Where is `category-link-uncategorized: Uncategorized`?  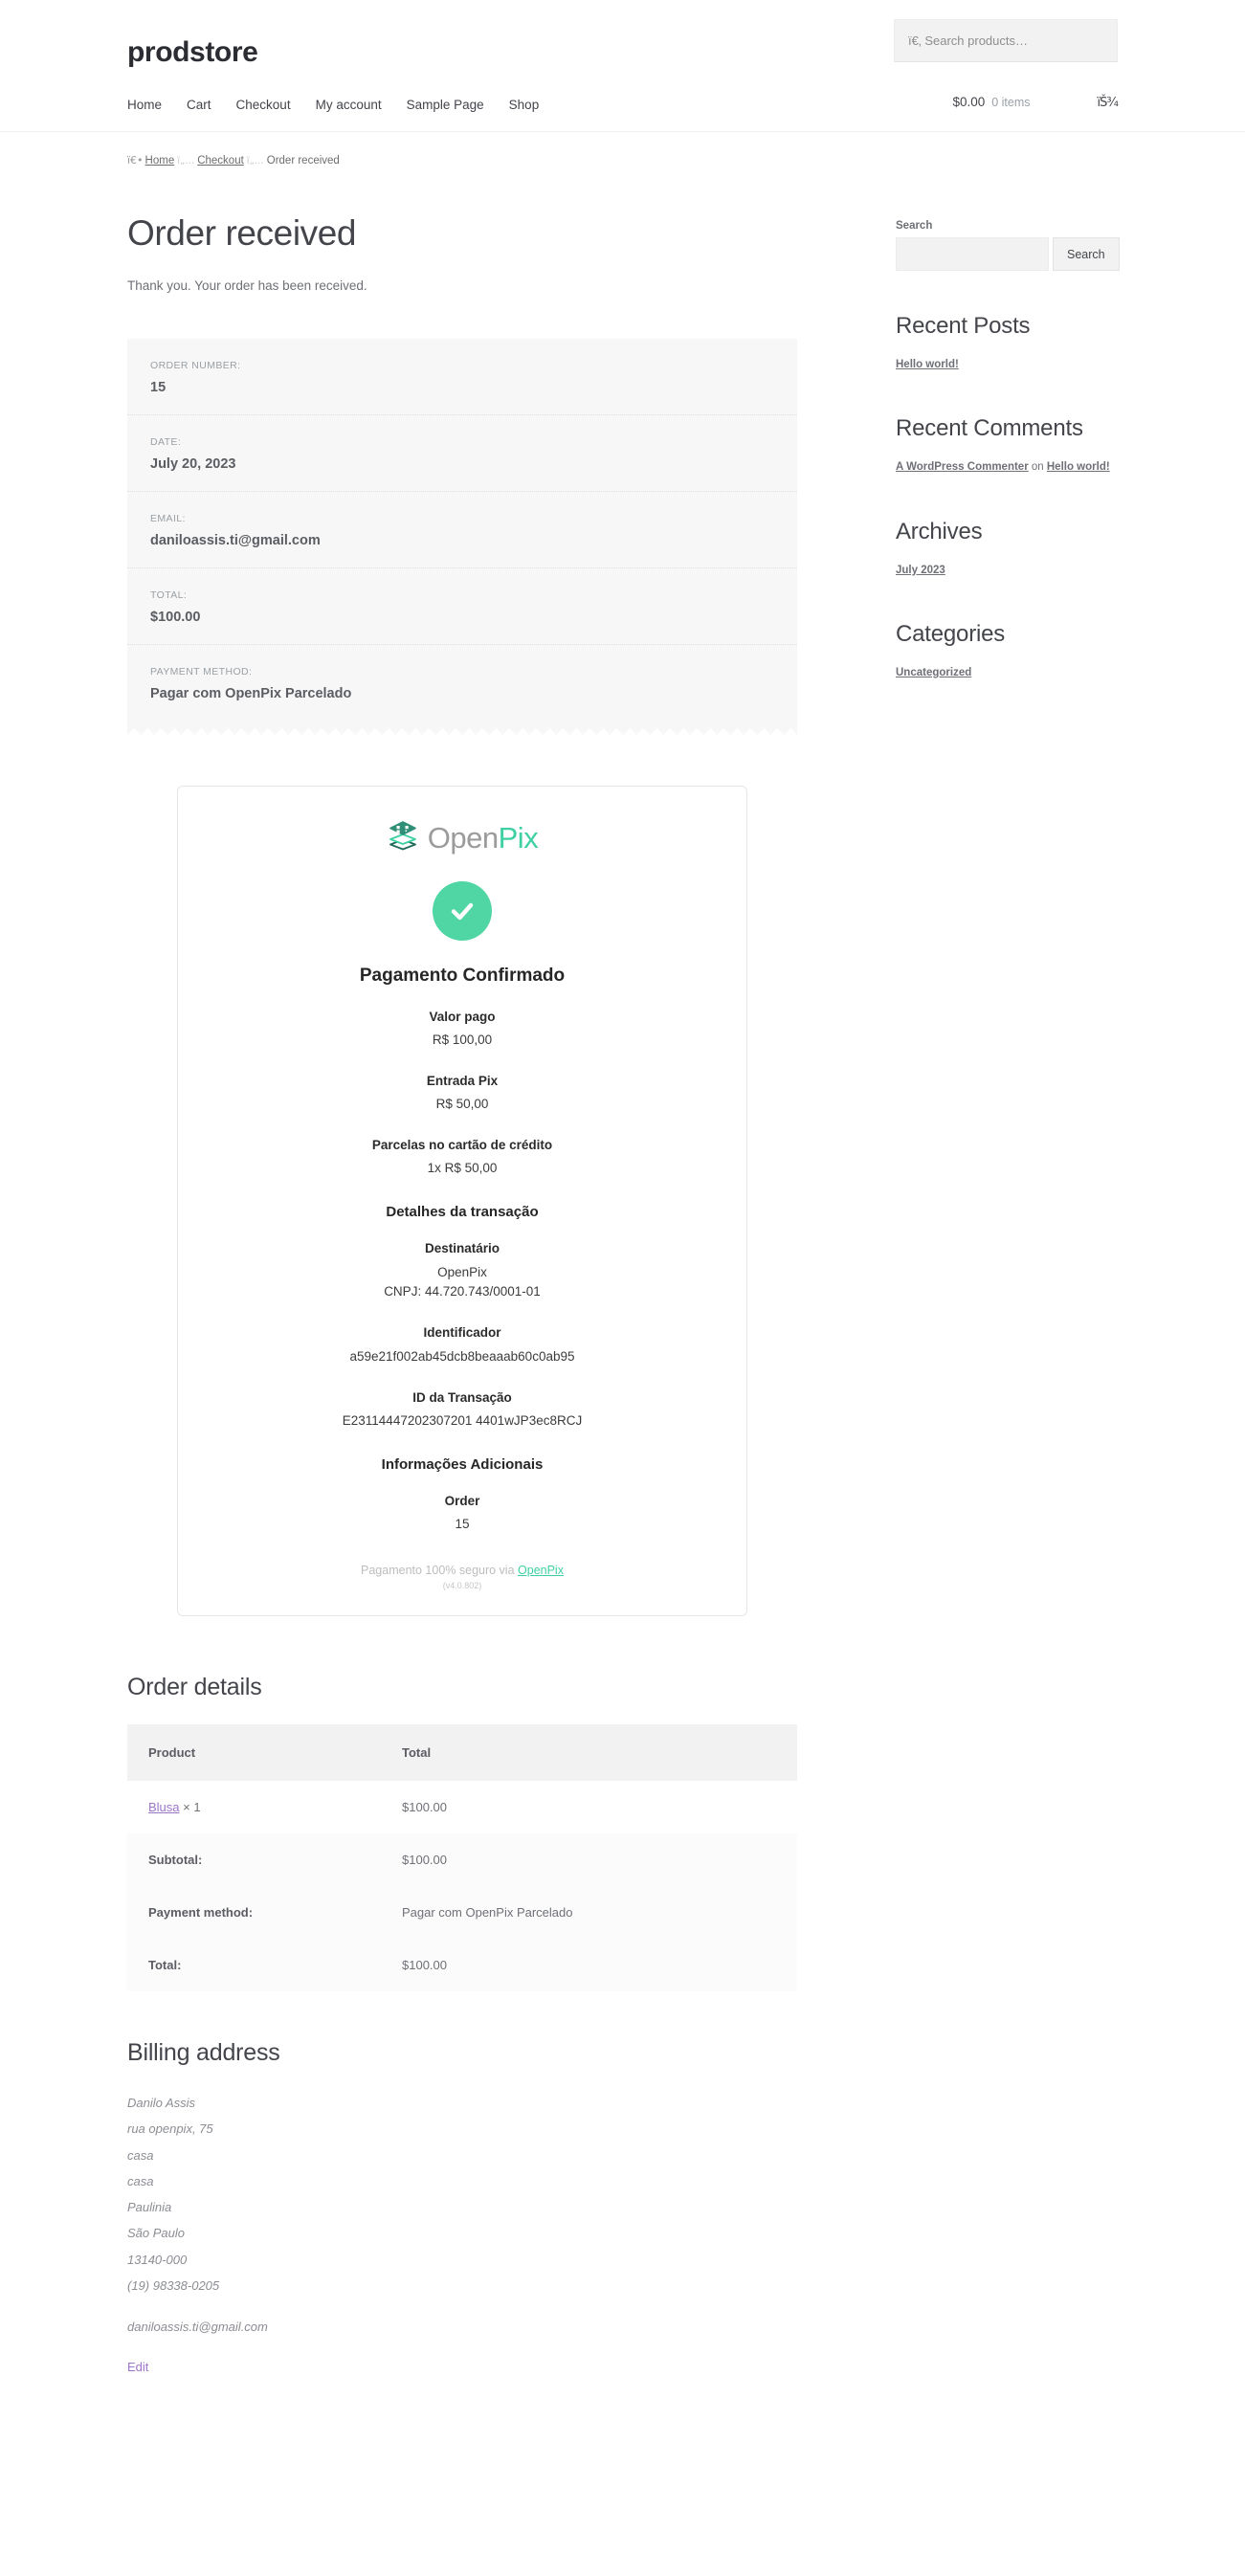
category-link-uncategorized: Uncategorized is located at coordinates (933, 672).